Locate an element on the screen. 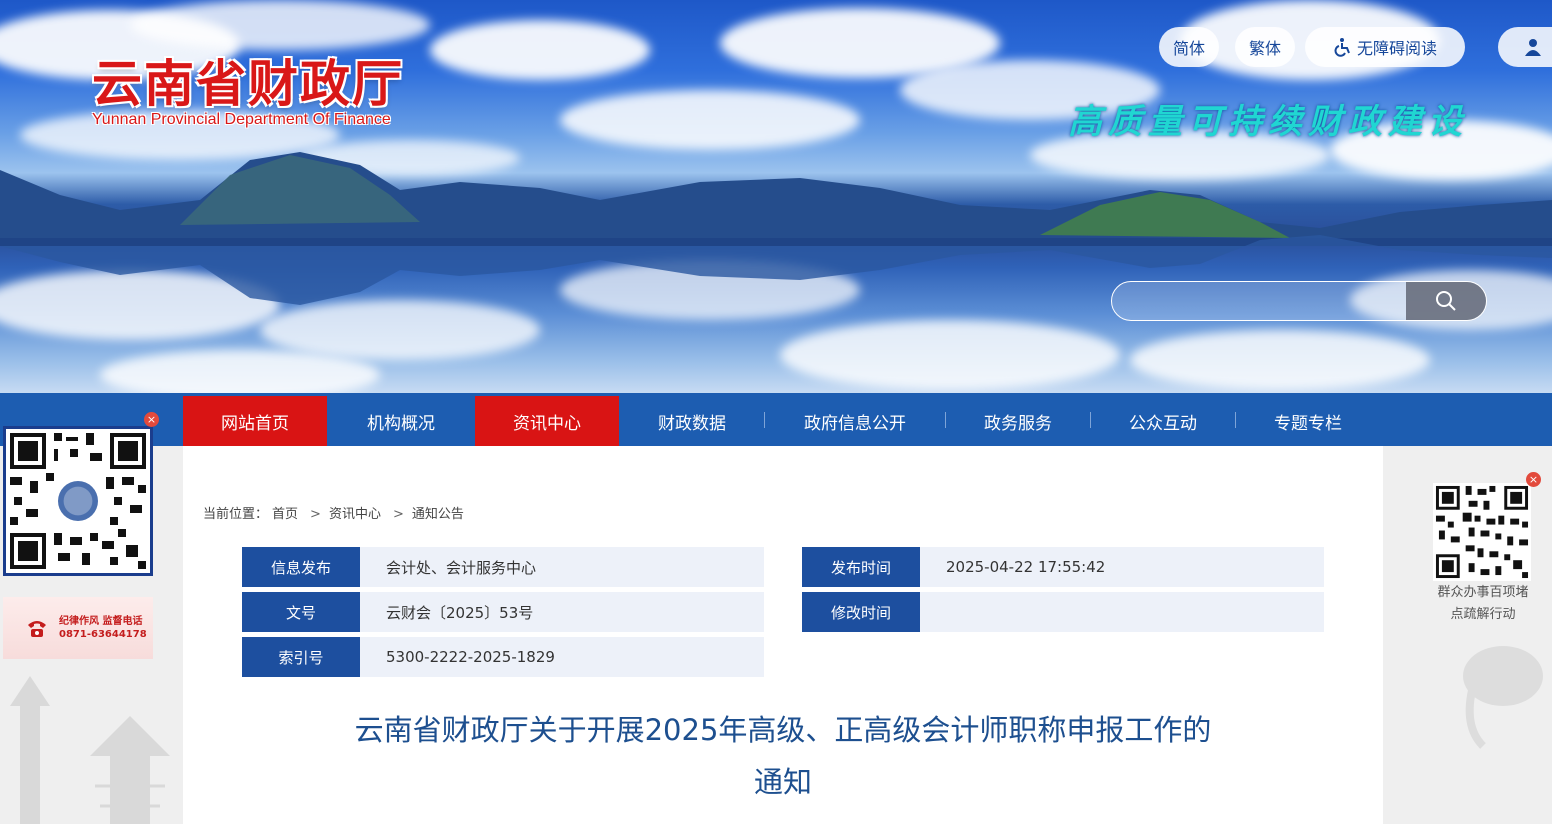 This screenshot has height=824, width=1552. user-login-button is located at coordinates (1525, 47).